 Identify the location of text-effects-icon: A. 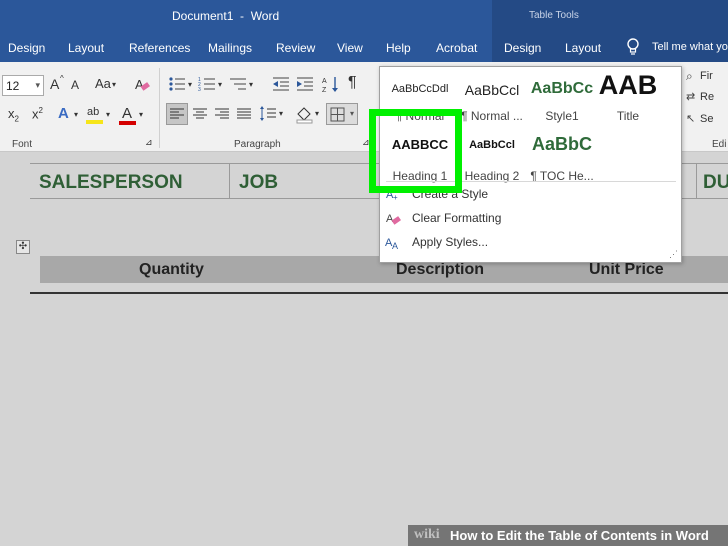
(63, 113).